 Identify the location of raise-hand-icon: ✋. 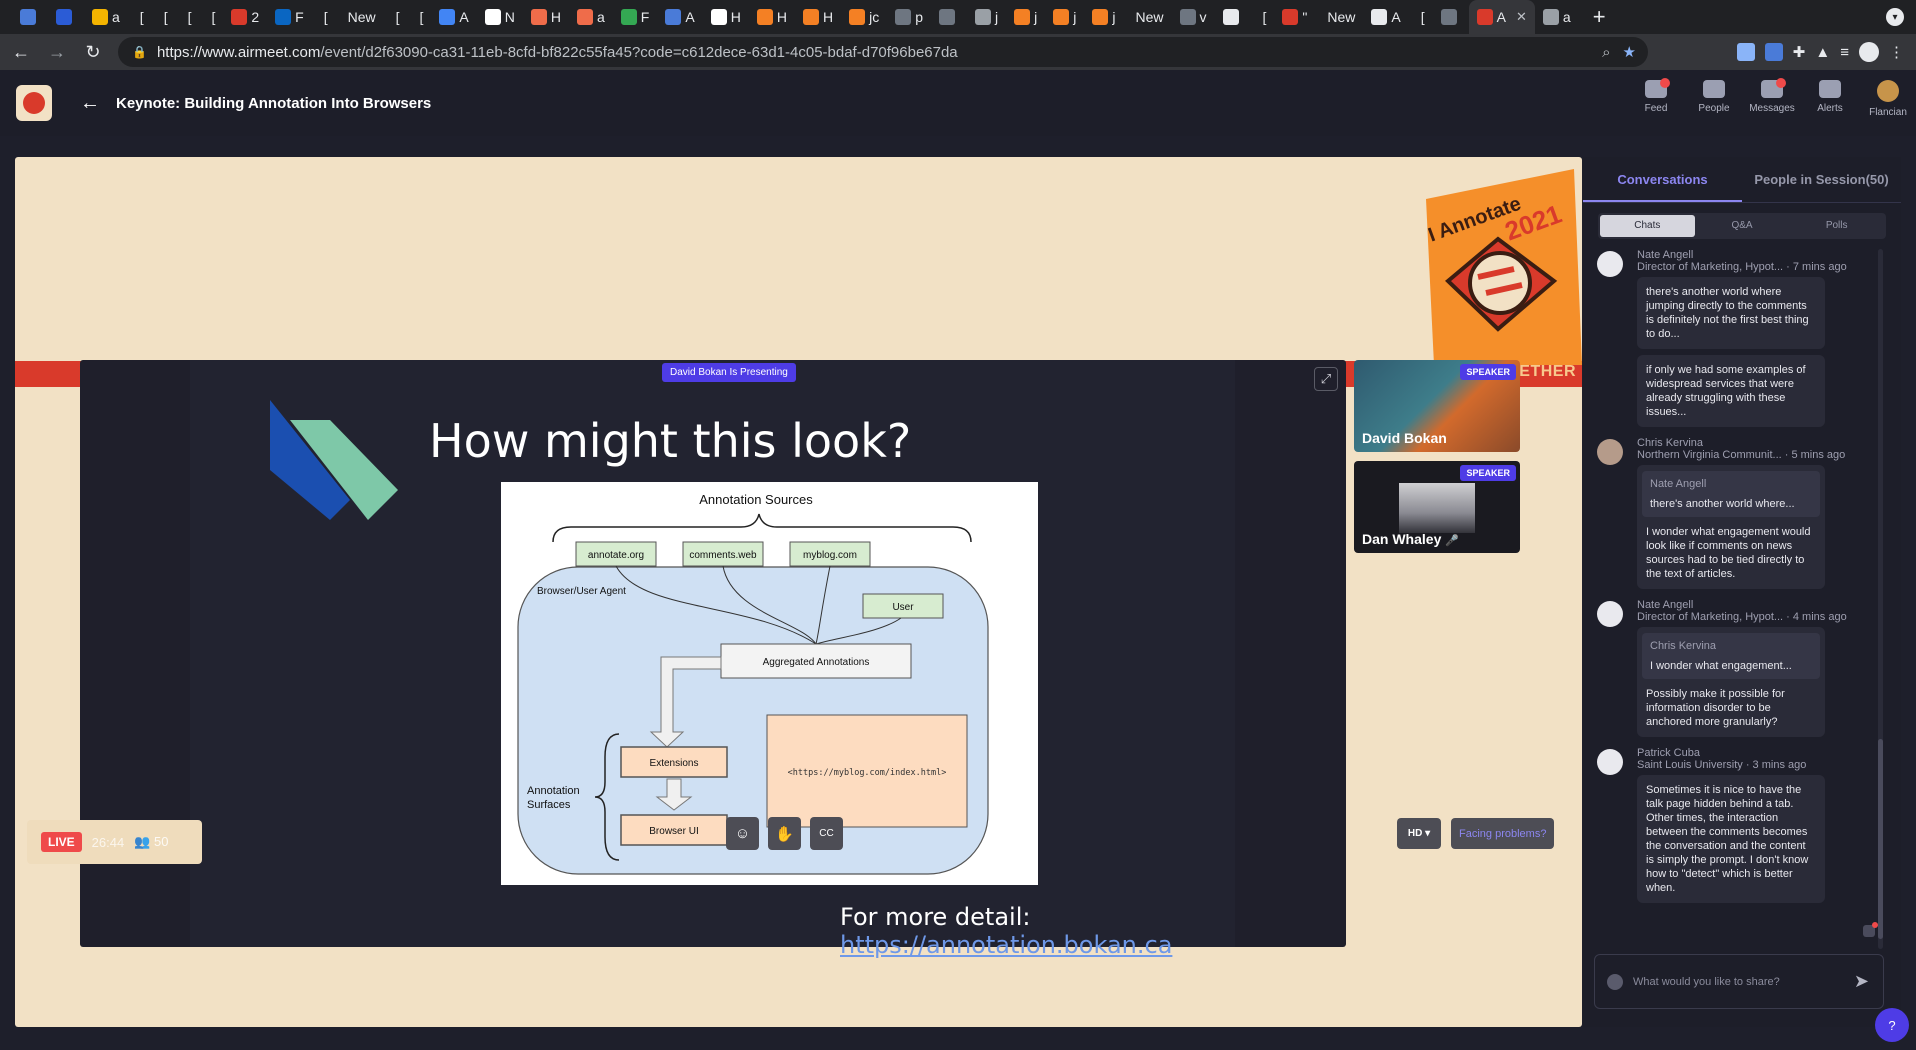
(784, 833).